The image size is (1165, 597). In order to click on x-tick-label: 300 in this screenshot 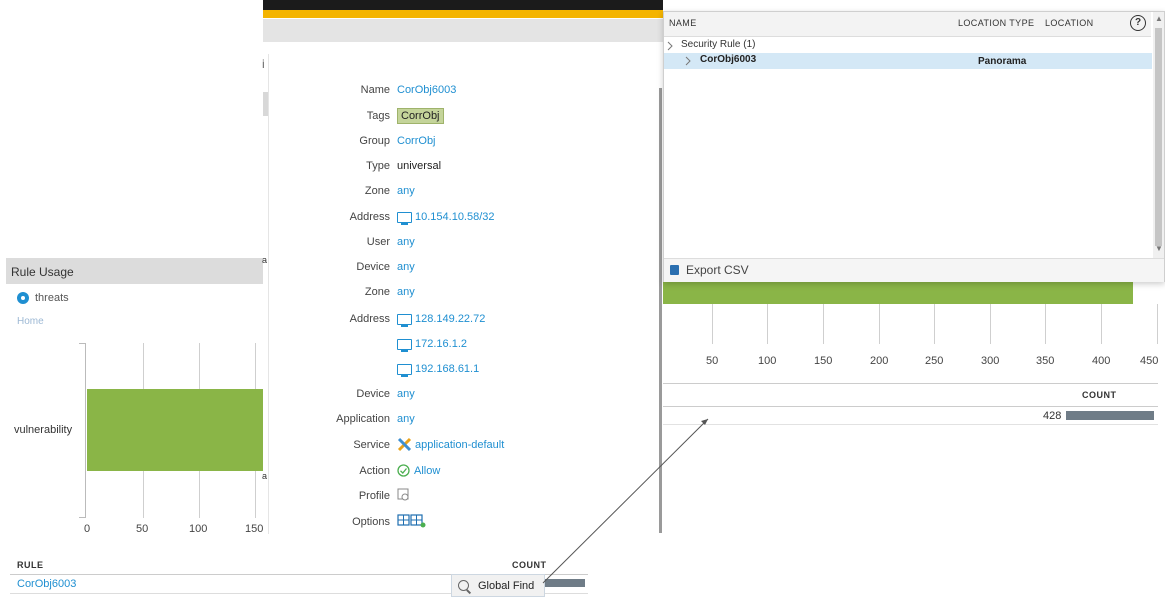, I will do `click(990, 361)`.